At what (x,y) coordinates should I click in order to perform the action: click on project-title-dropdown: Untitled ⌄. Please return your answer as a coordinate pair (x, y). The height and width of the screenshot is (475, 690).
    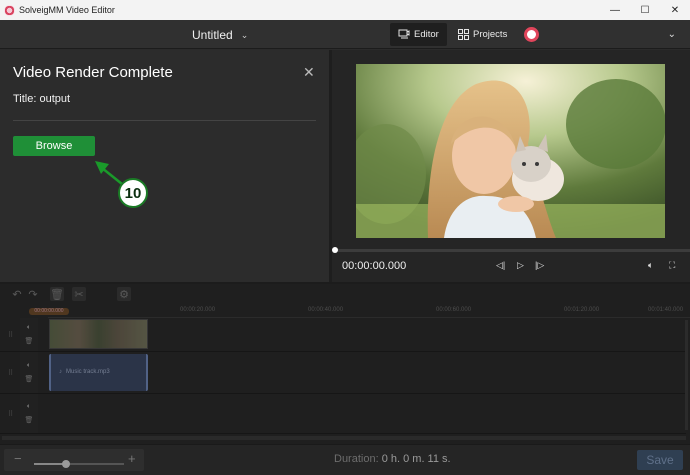
    Looking at the image, I should click on (220, 35).